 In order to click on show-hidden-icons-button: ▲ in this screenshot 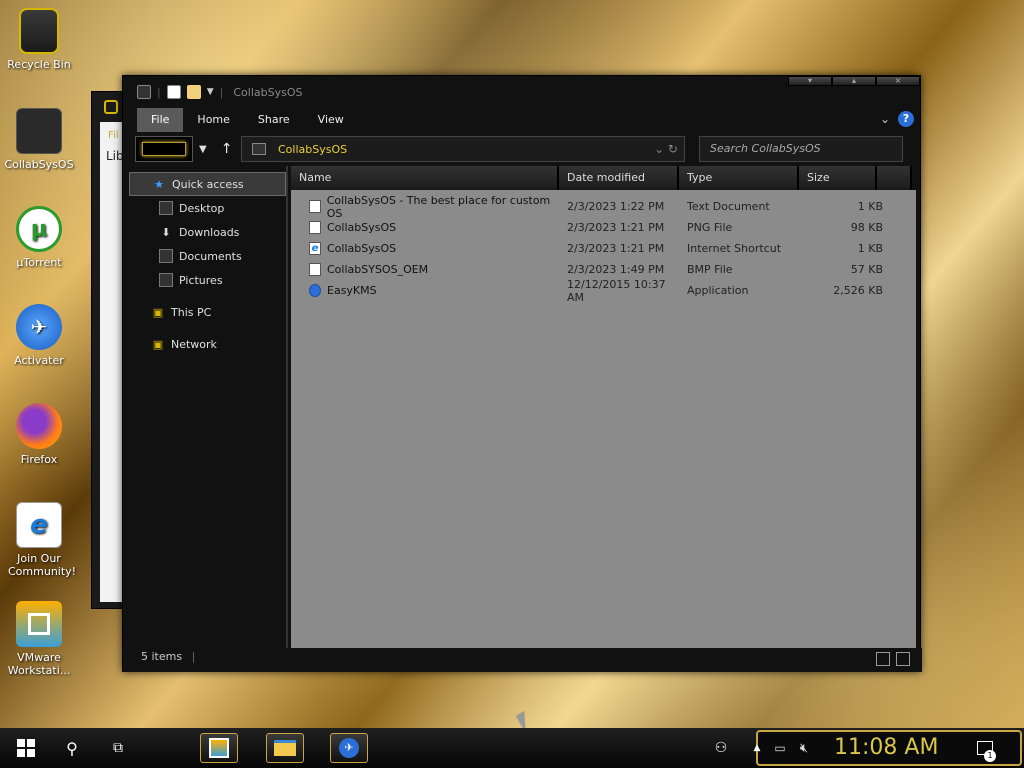, I will do `click(757, 748)`.